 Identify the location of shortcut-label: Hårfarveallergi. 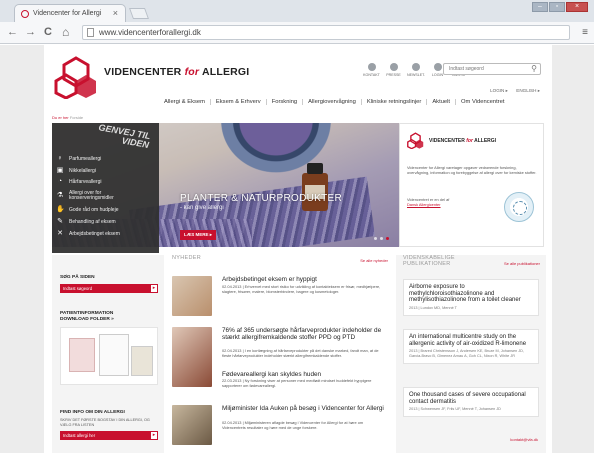
(85, 182).